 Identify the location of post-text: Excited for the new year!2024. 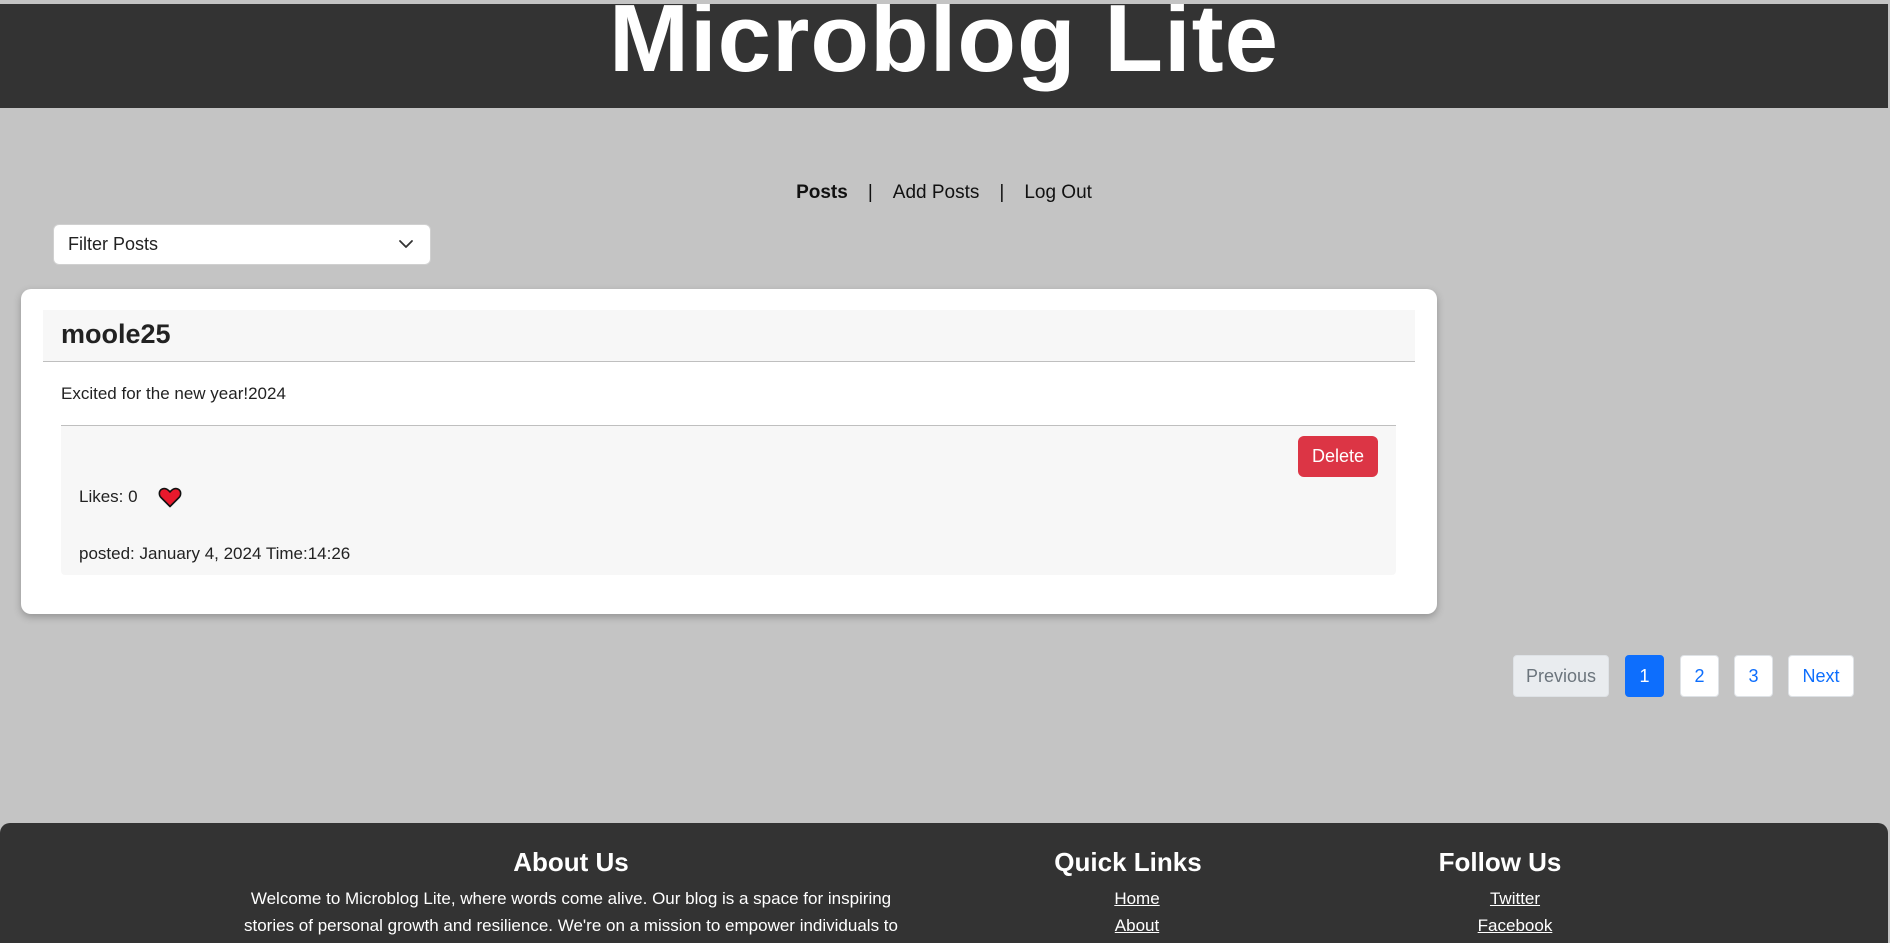
(173, 393).